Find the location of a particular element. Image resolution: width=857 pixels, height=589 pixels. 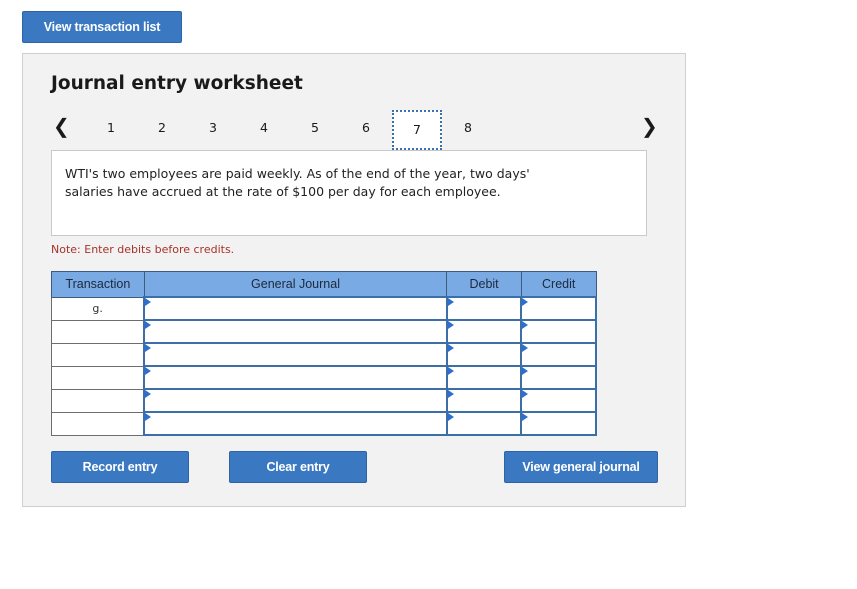

page-8: 8 is located at coordinates (468, 127).